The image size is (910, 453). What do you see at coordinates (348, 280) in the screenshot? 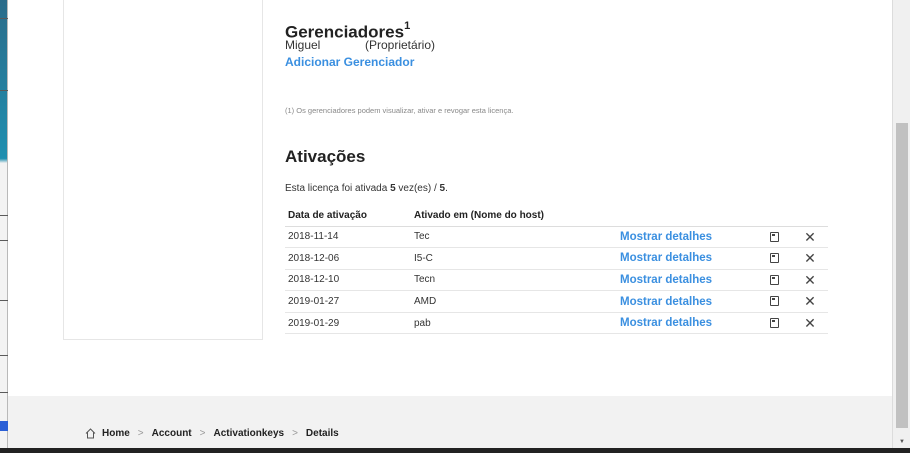
I see `activation-date: 2018-12-10` at bounding box center [348, 280].